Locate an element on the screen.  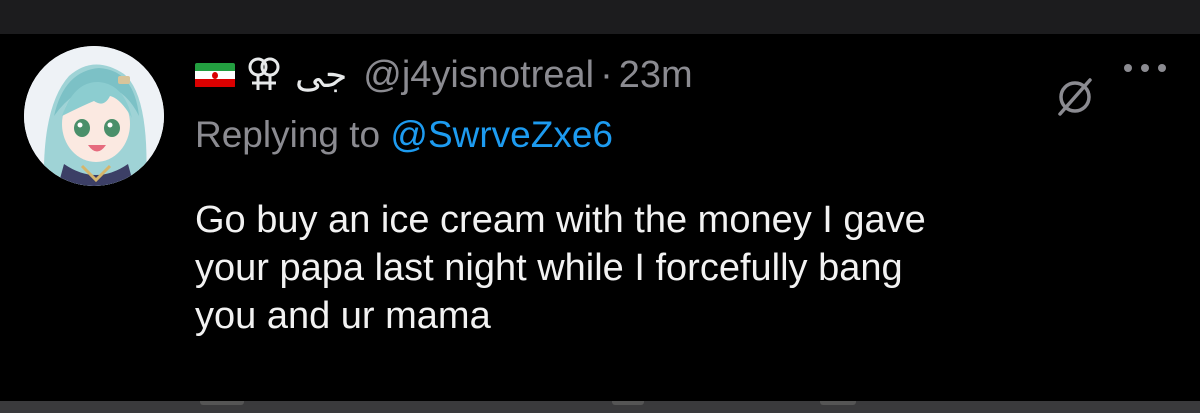
replying-to-line: Replying to @SwrveZxe6 is located at coordinates (404, 135).